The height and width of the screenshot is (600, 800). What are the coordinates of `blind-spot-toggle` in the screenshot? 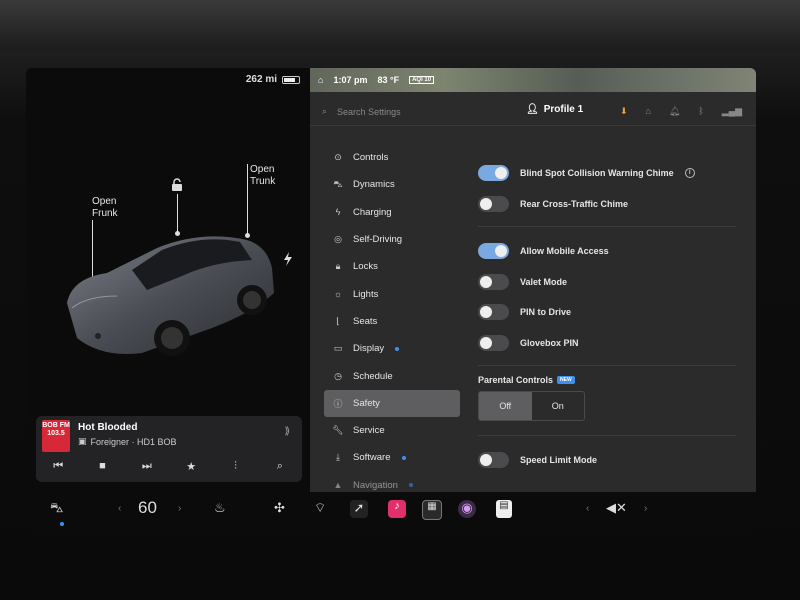 It's located at (493, 173).